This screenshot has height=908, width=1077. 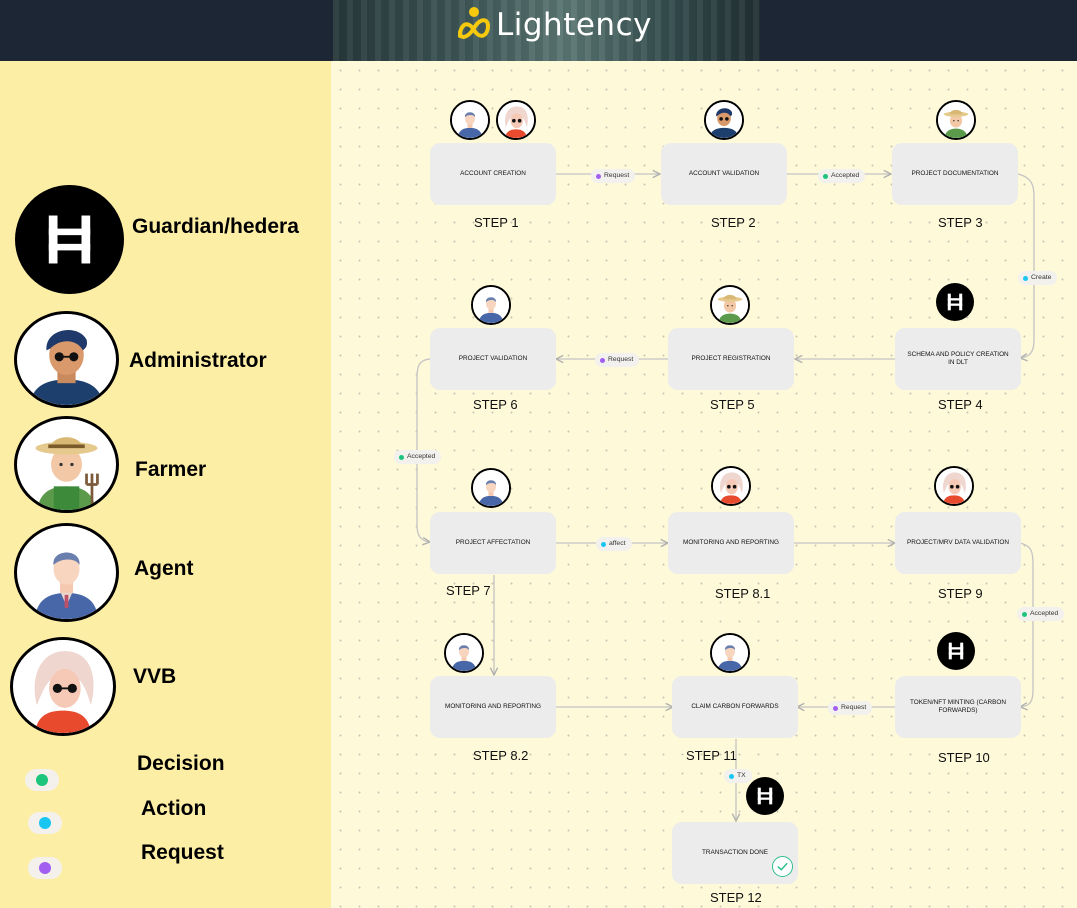 I want to click on step-label: STEP 6, so click(x=495, y=404).